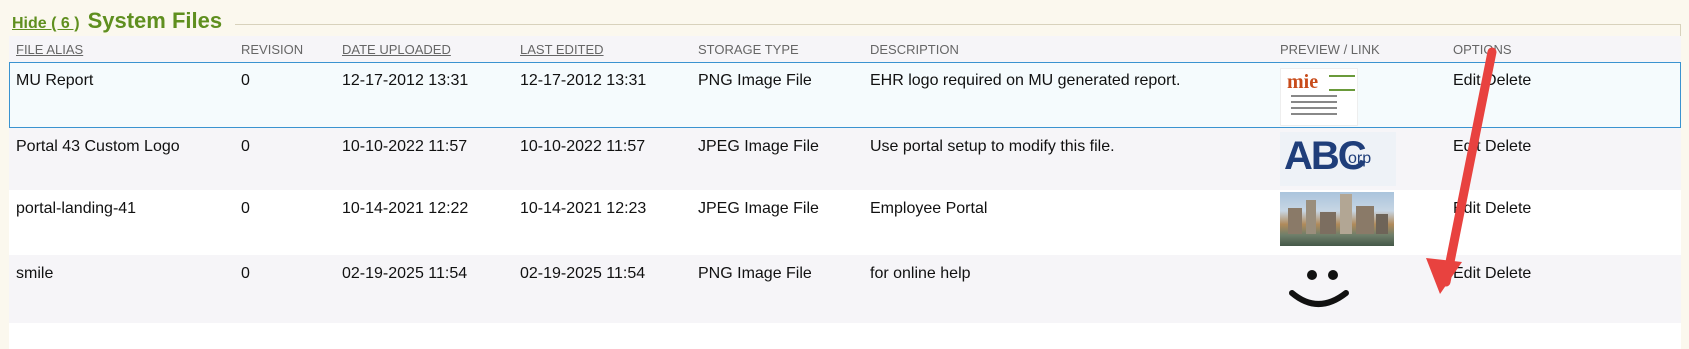 Image resolution: width=1689 pixels, height=349 pixels. What do you see at coordinates (1314, 107) in the screenshot?
I see `mie-address-graphic` at bounding box center [1314, 107].